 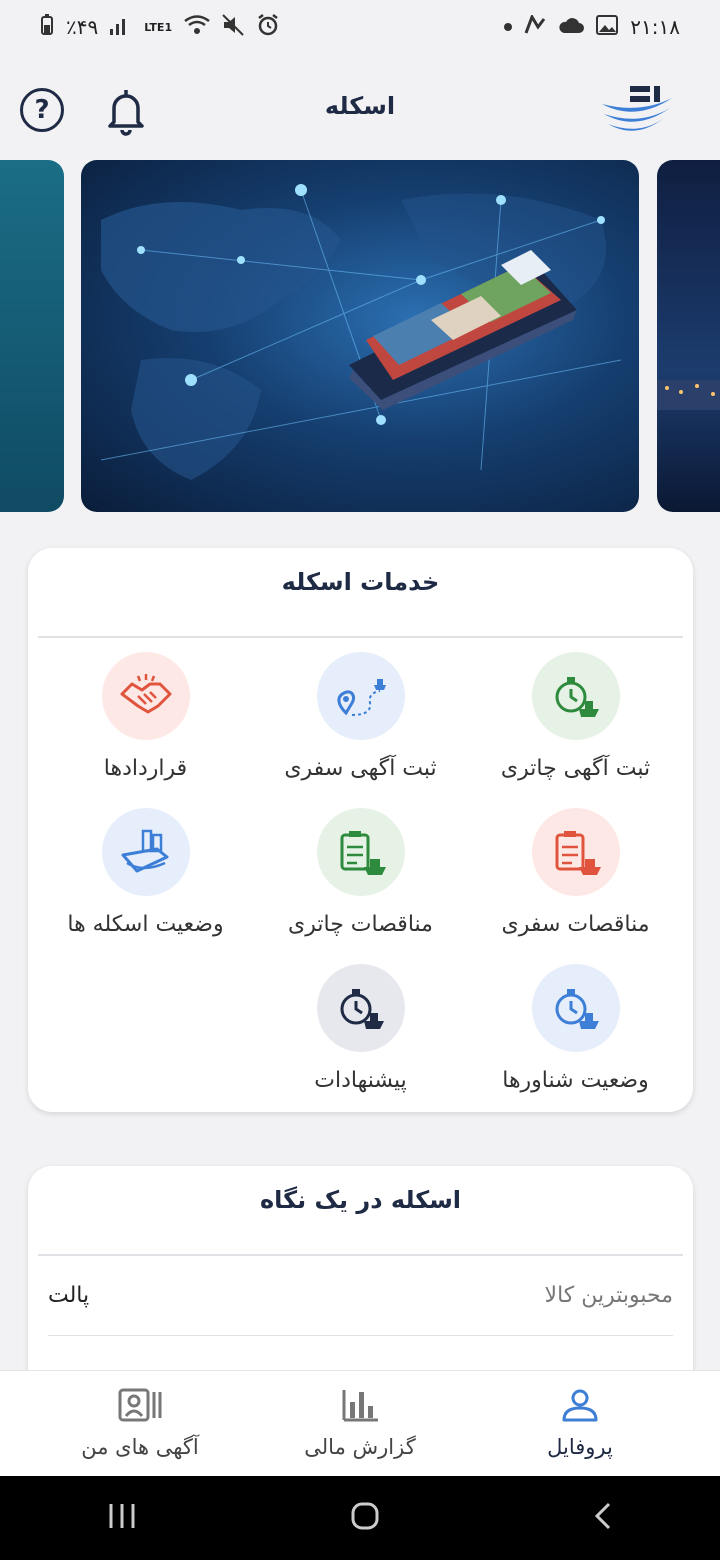 I want to click on nav-my-ads: آگهی های من, so click(x=140, y=1423).